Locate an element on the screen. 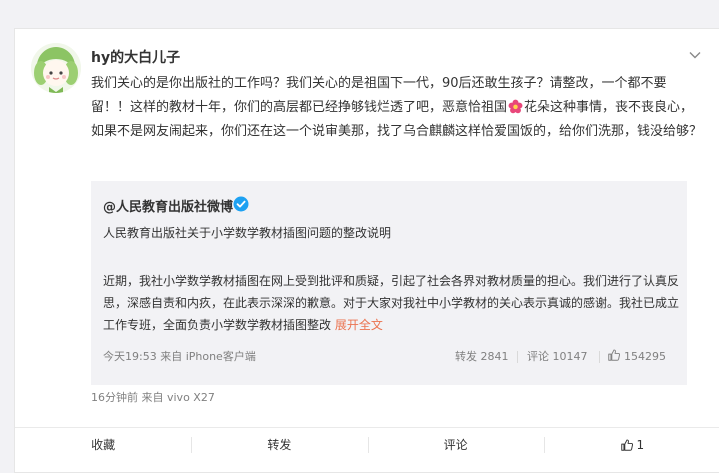 The width and height of the screenshot is (719, 473). repost-like-button: 154295 is located at coordinates (636, 355).